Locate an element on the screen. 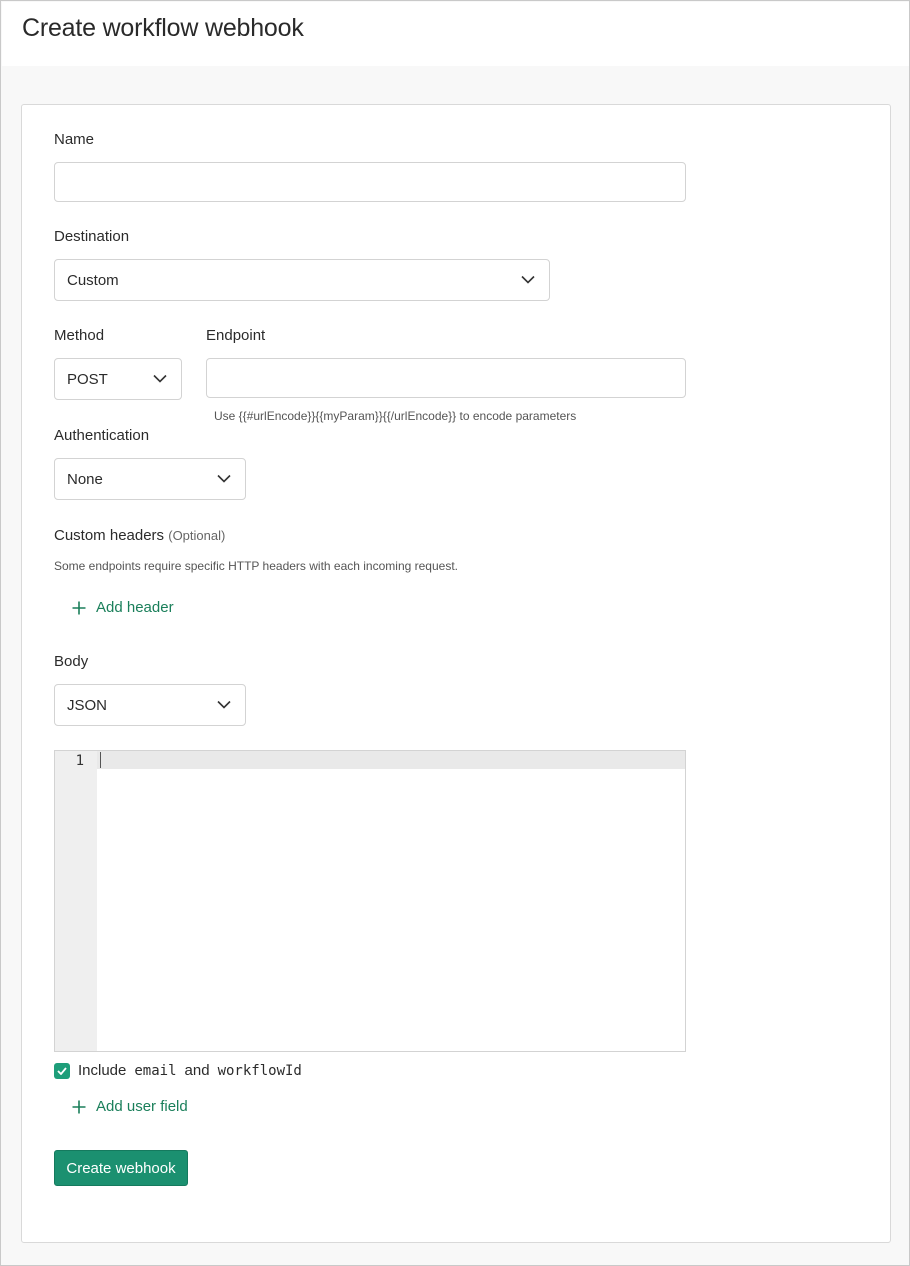 This screenshot has height=1266, width=910. custom-headers-title: Custom headers is located at coordinates (109, 535).